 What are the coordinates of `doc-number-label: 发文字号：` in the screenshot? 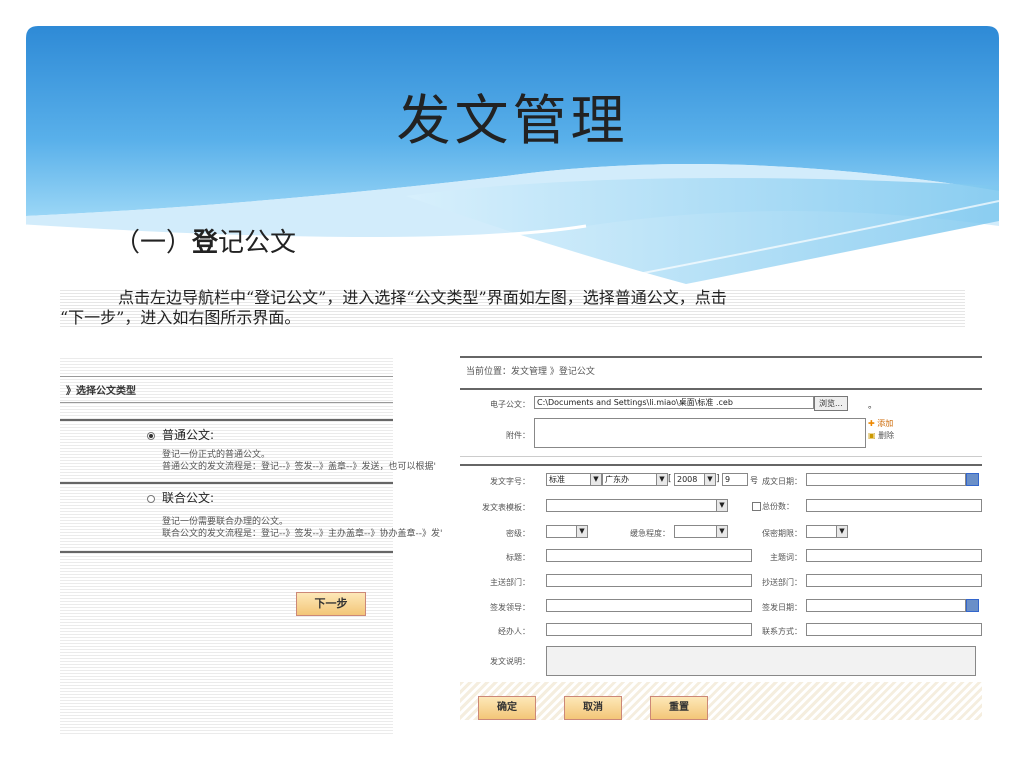 It's located at (510, 481).